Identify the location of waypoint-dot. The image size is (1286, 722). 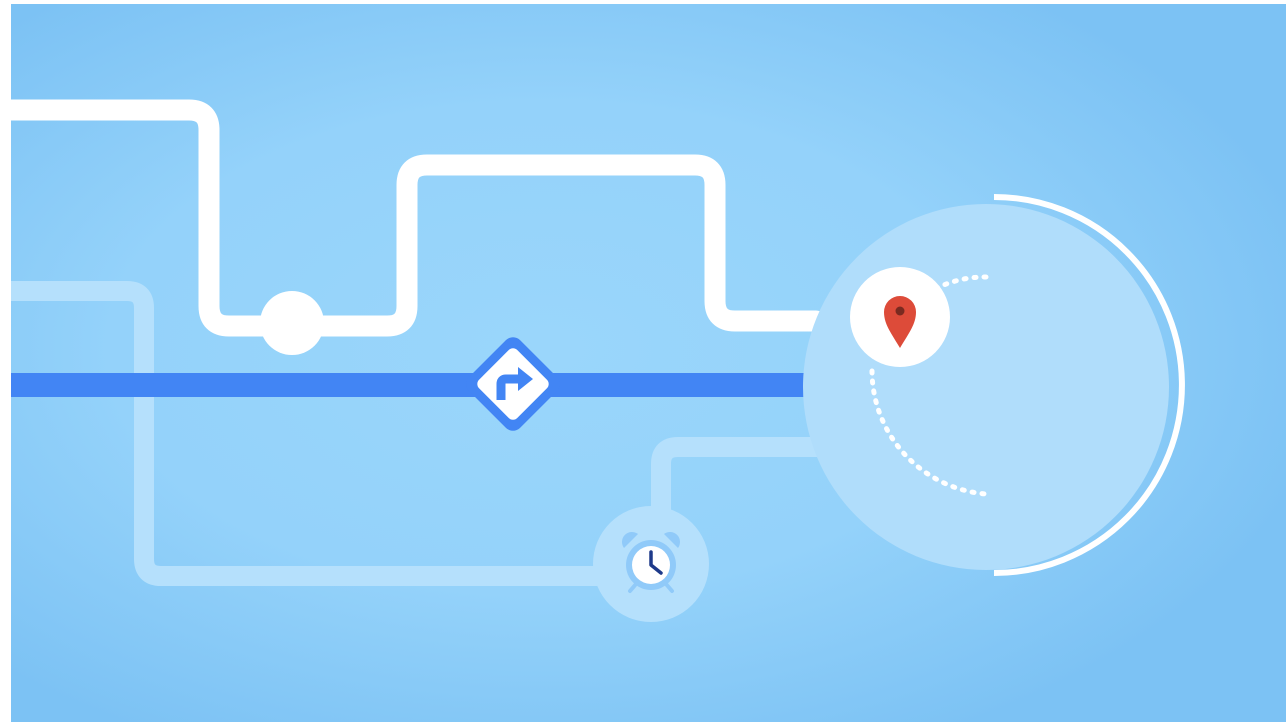
(292, 323).